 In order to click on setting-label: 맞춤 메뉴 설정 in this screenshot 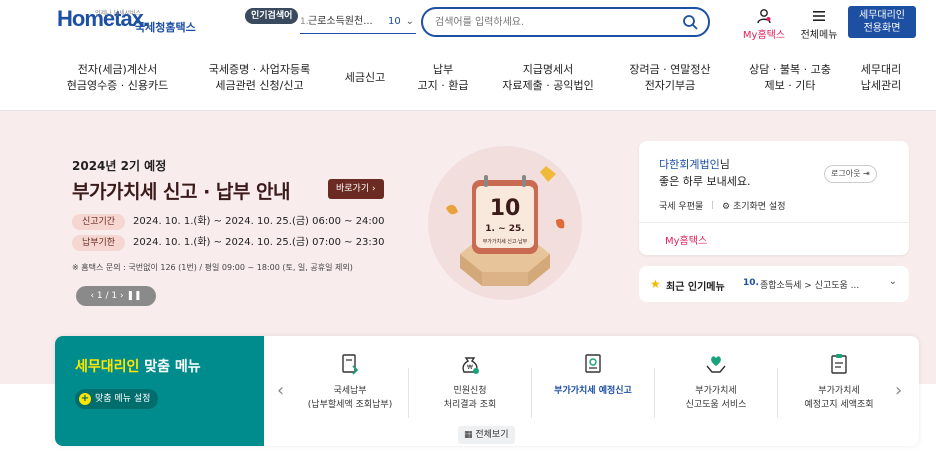, I will do `click(123, 399)`.